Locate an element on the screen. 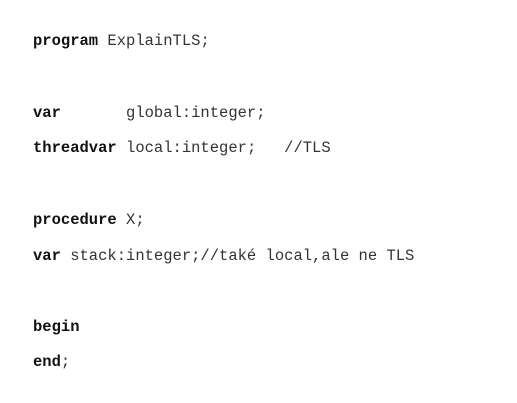  code-text: stack:integer;//také local,ale ne TLS is located at coordinates (237, 256).